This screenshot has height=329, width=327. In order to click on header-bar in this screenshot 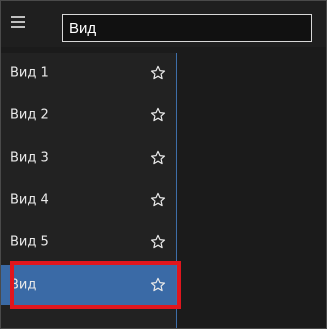, I will do `click(163, 24)`.